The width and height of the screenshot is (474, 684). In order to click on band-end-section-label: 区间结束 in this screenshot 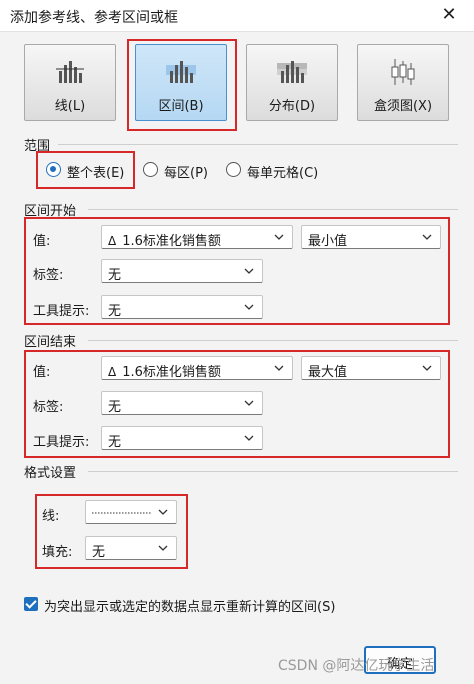, I will do `click(50, 342)`.